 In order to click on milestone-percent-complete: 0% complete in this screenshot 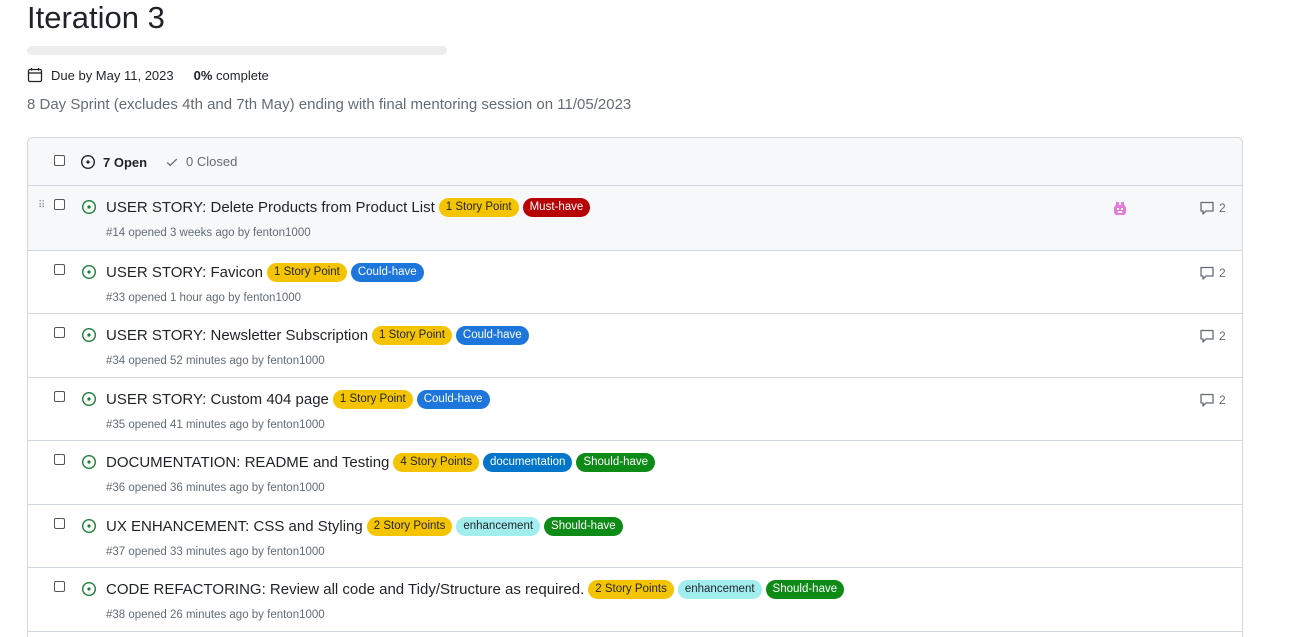, I will do `click(231, 75)`.